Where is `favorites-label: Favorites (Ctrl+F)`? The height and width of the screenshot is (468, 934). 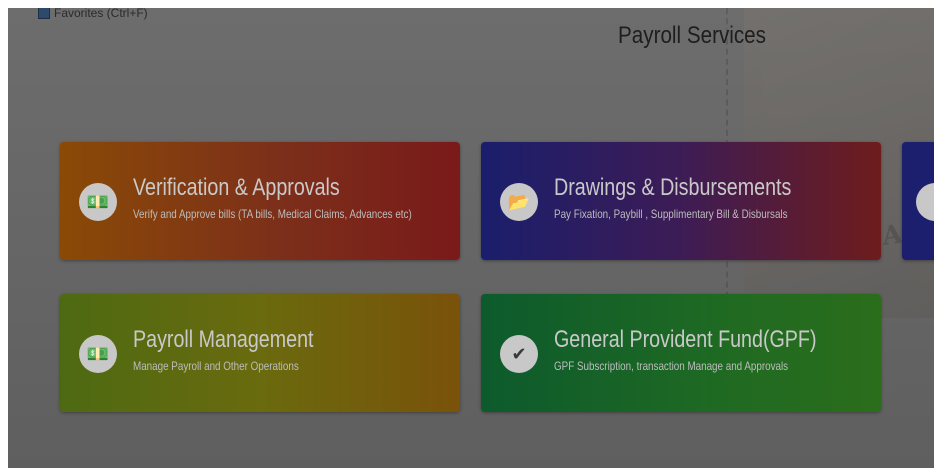 favorites-label: Favorites (Ctrl+F) is located at coordinates (101, 14).